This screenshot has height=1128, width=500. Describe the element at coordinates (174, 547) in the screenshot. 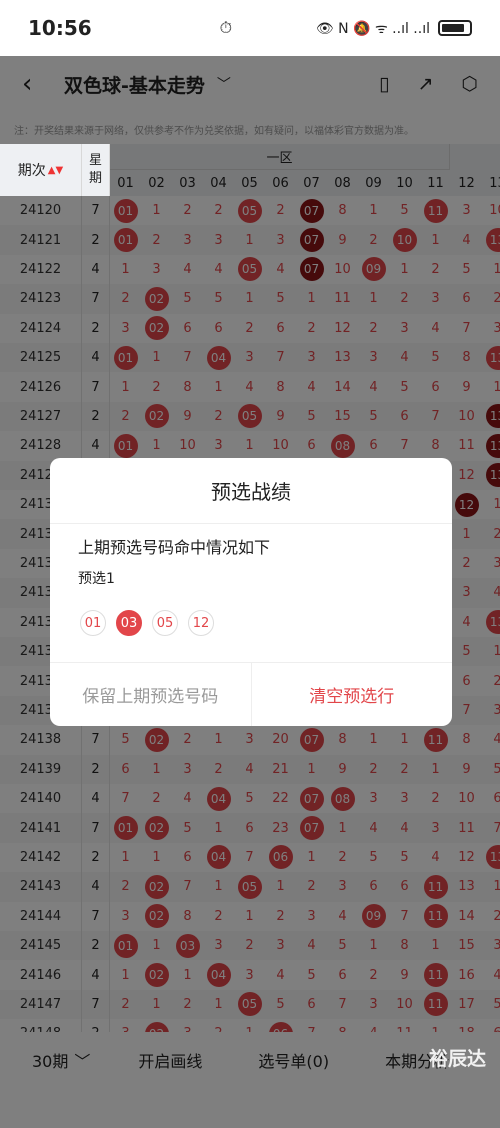

I see `dialog-message: 上期预选号码命中情况如下` at that location.